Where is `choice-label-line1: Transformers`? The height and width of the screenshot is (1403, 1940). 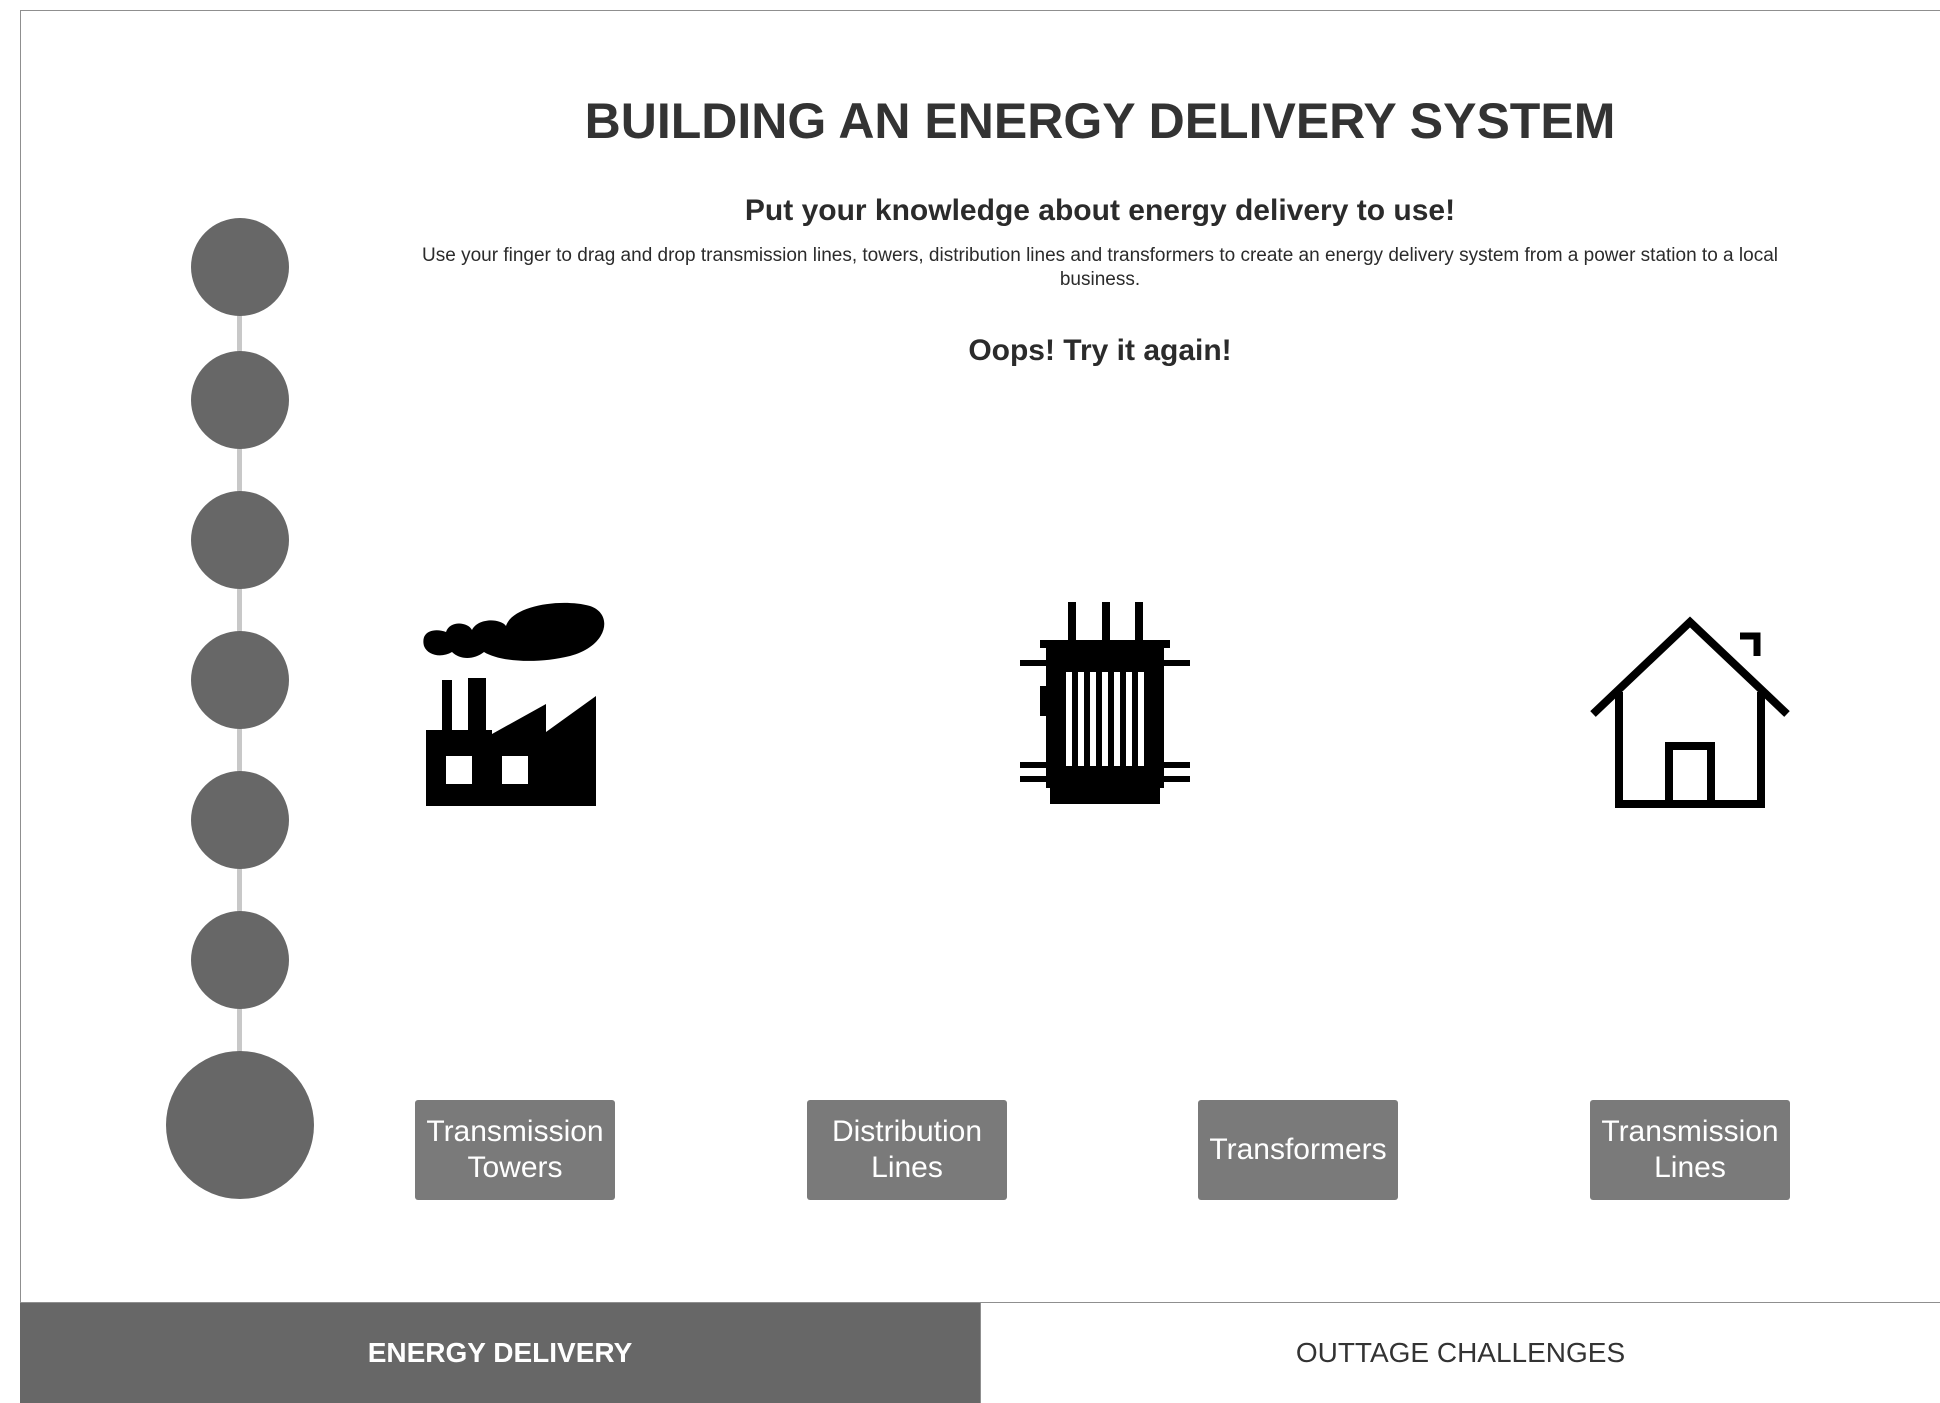 choice-label-line1: Transformers is located at coordinates (1298, 1149).